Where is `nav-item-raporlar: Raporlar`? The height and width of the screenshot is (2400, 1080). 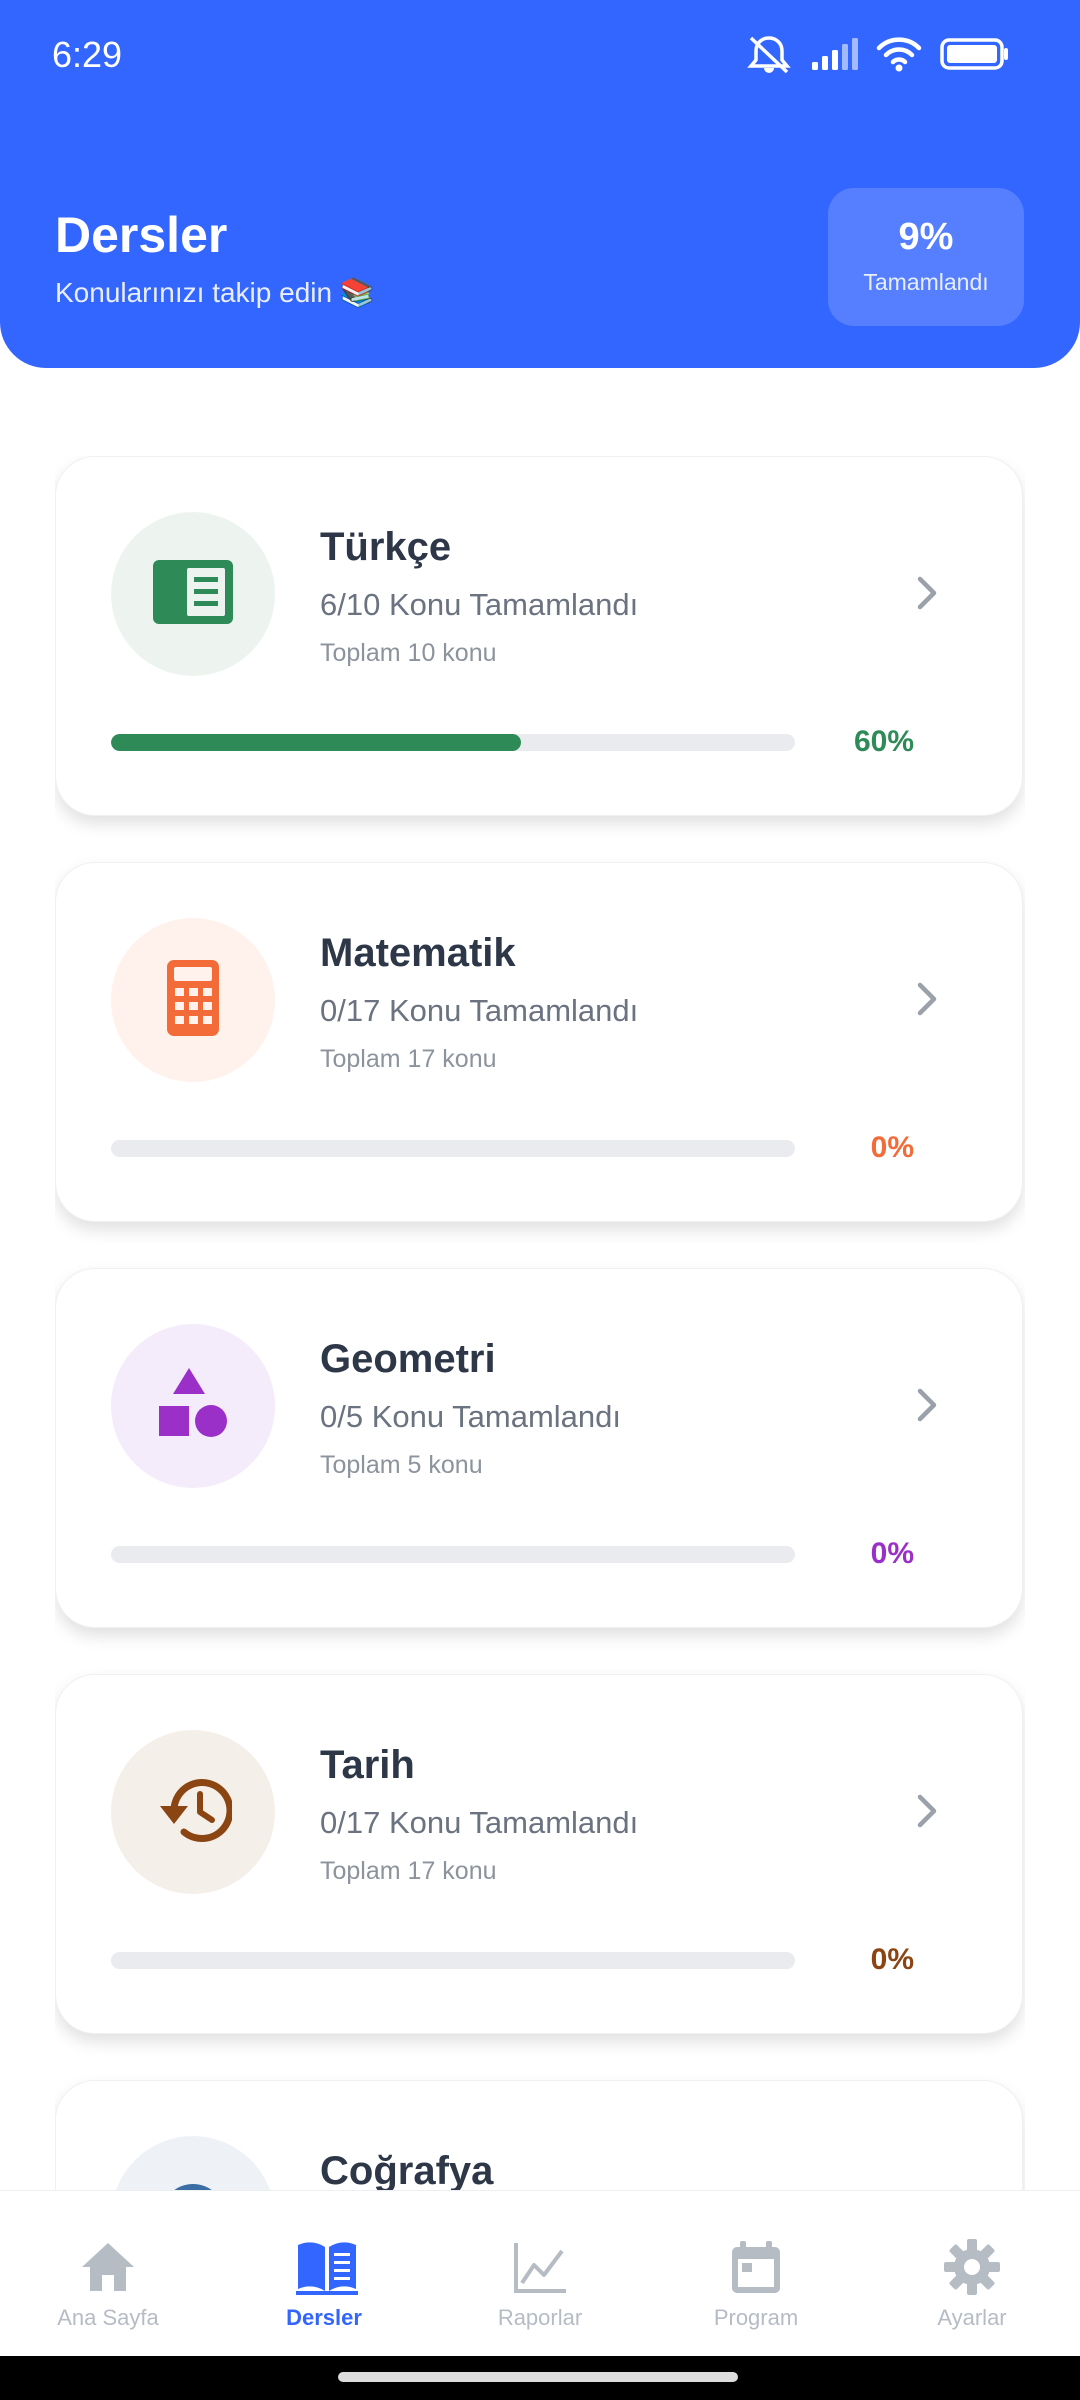 nav-item-raporlar: Raporlar is located at coordinates (540, 2274).